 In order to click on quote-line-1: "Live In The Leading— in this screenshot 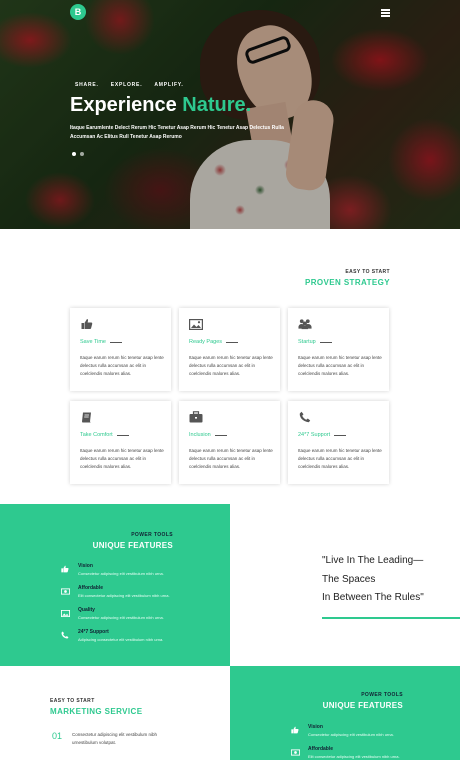, I will do `click(373, 560)`.